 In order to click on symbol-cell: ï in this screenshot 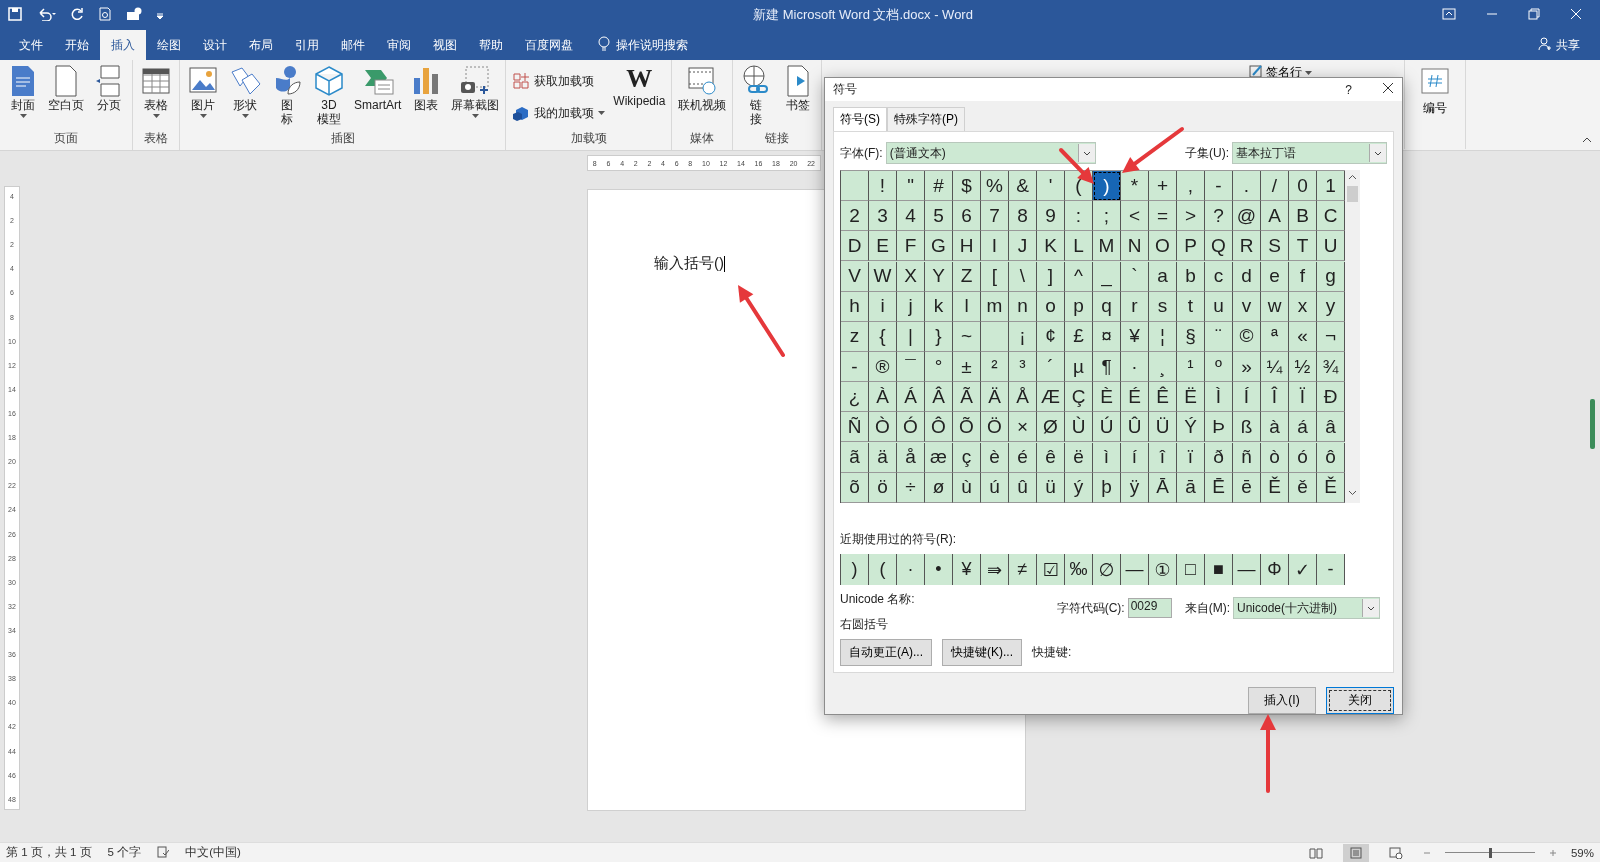, I will do `click(1191, 457)`.